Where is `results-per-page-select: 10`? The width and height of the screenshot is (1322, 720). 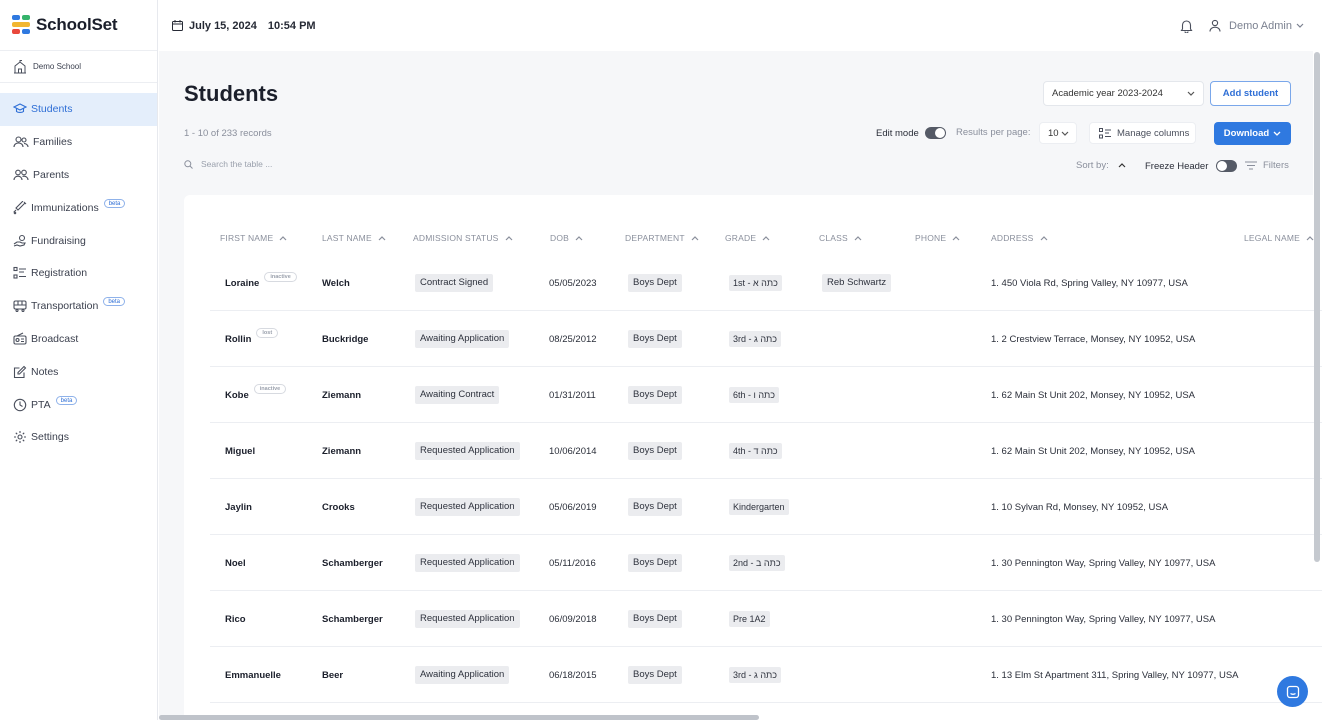
results-per-page-select: 10 is located at coordinates (1058, 133).